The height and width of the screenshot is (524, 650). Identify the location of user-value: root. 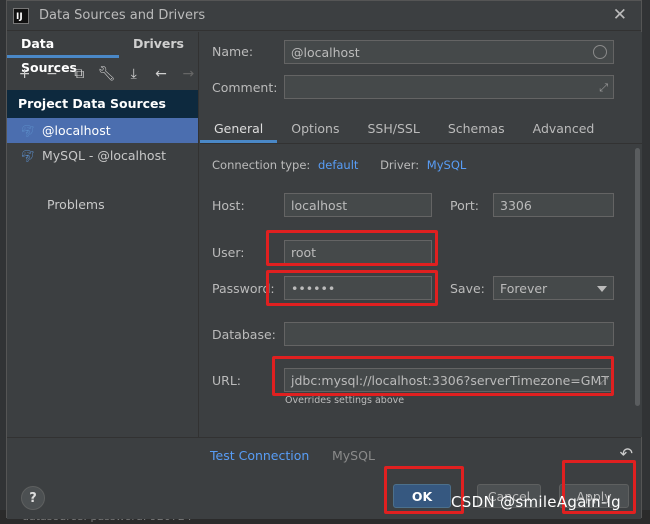
(304, 252).